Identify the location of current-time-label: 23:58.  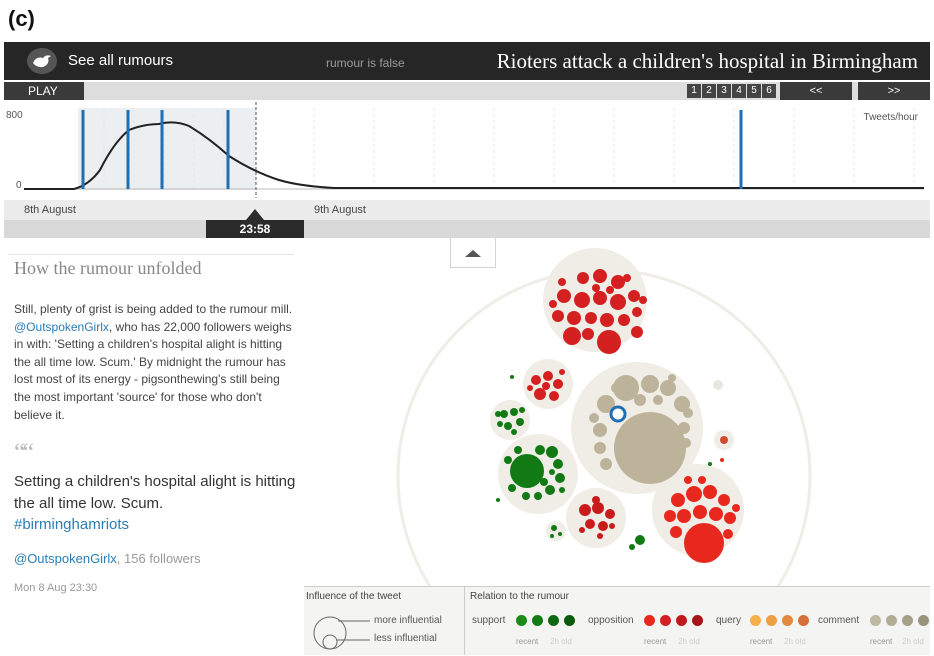
(255, 229).